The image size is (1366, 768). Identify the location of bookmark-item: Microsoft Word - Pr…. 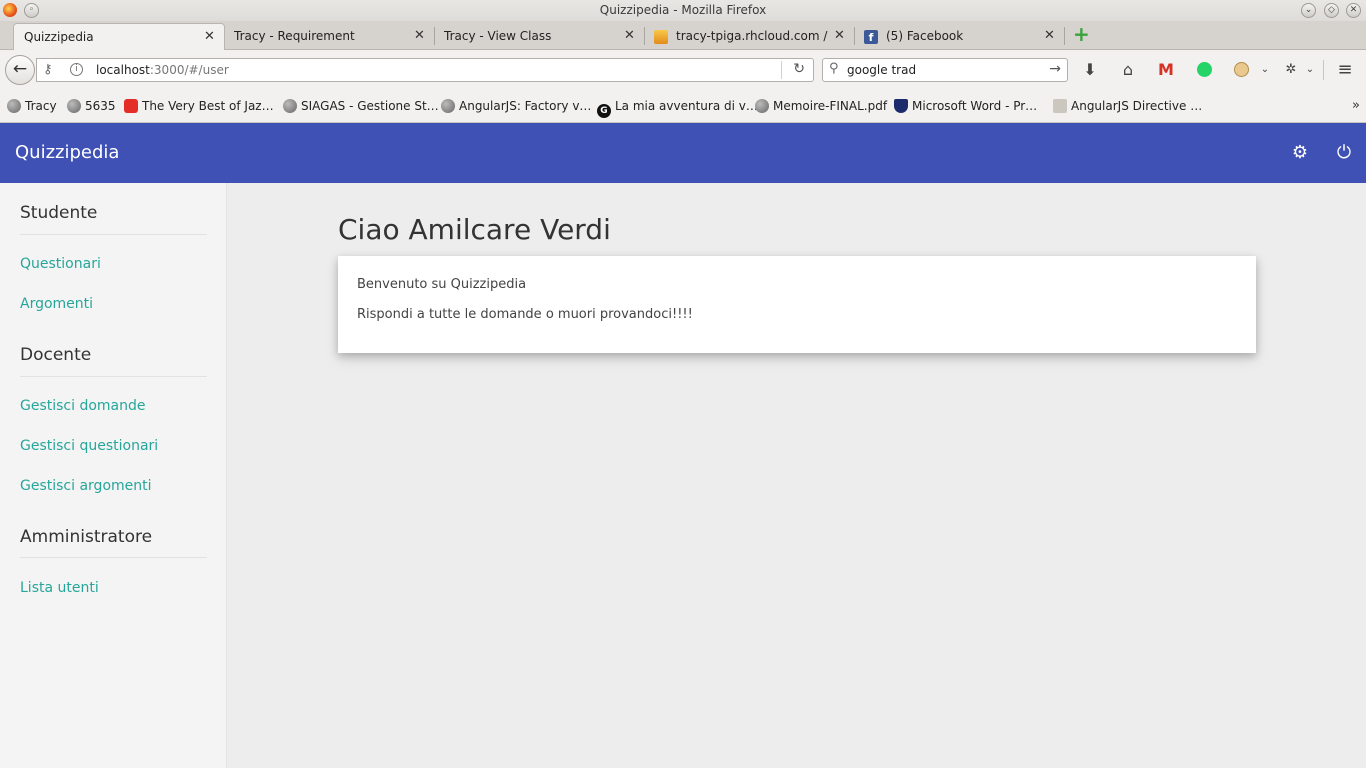
(965, 106).